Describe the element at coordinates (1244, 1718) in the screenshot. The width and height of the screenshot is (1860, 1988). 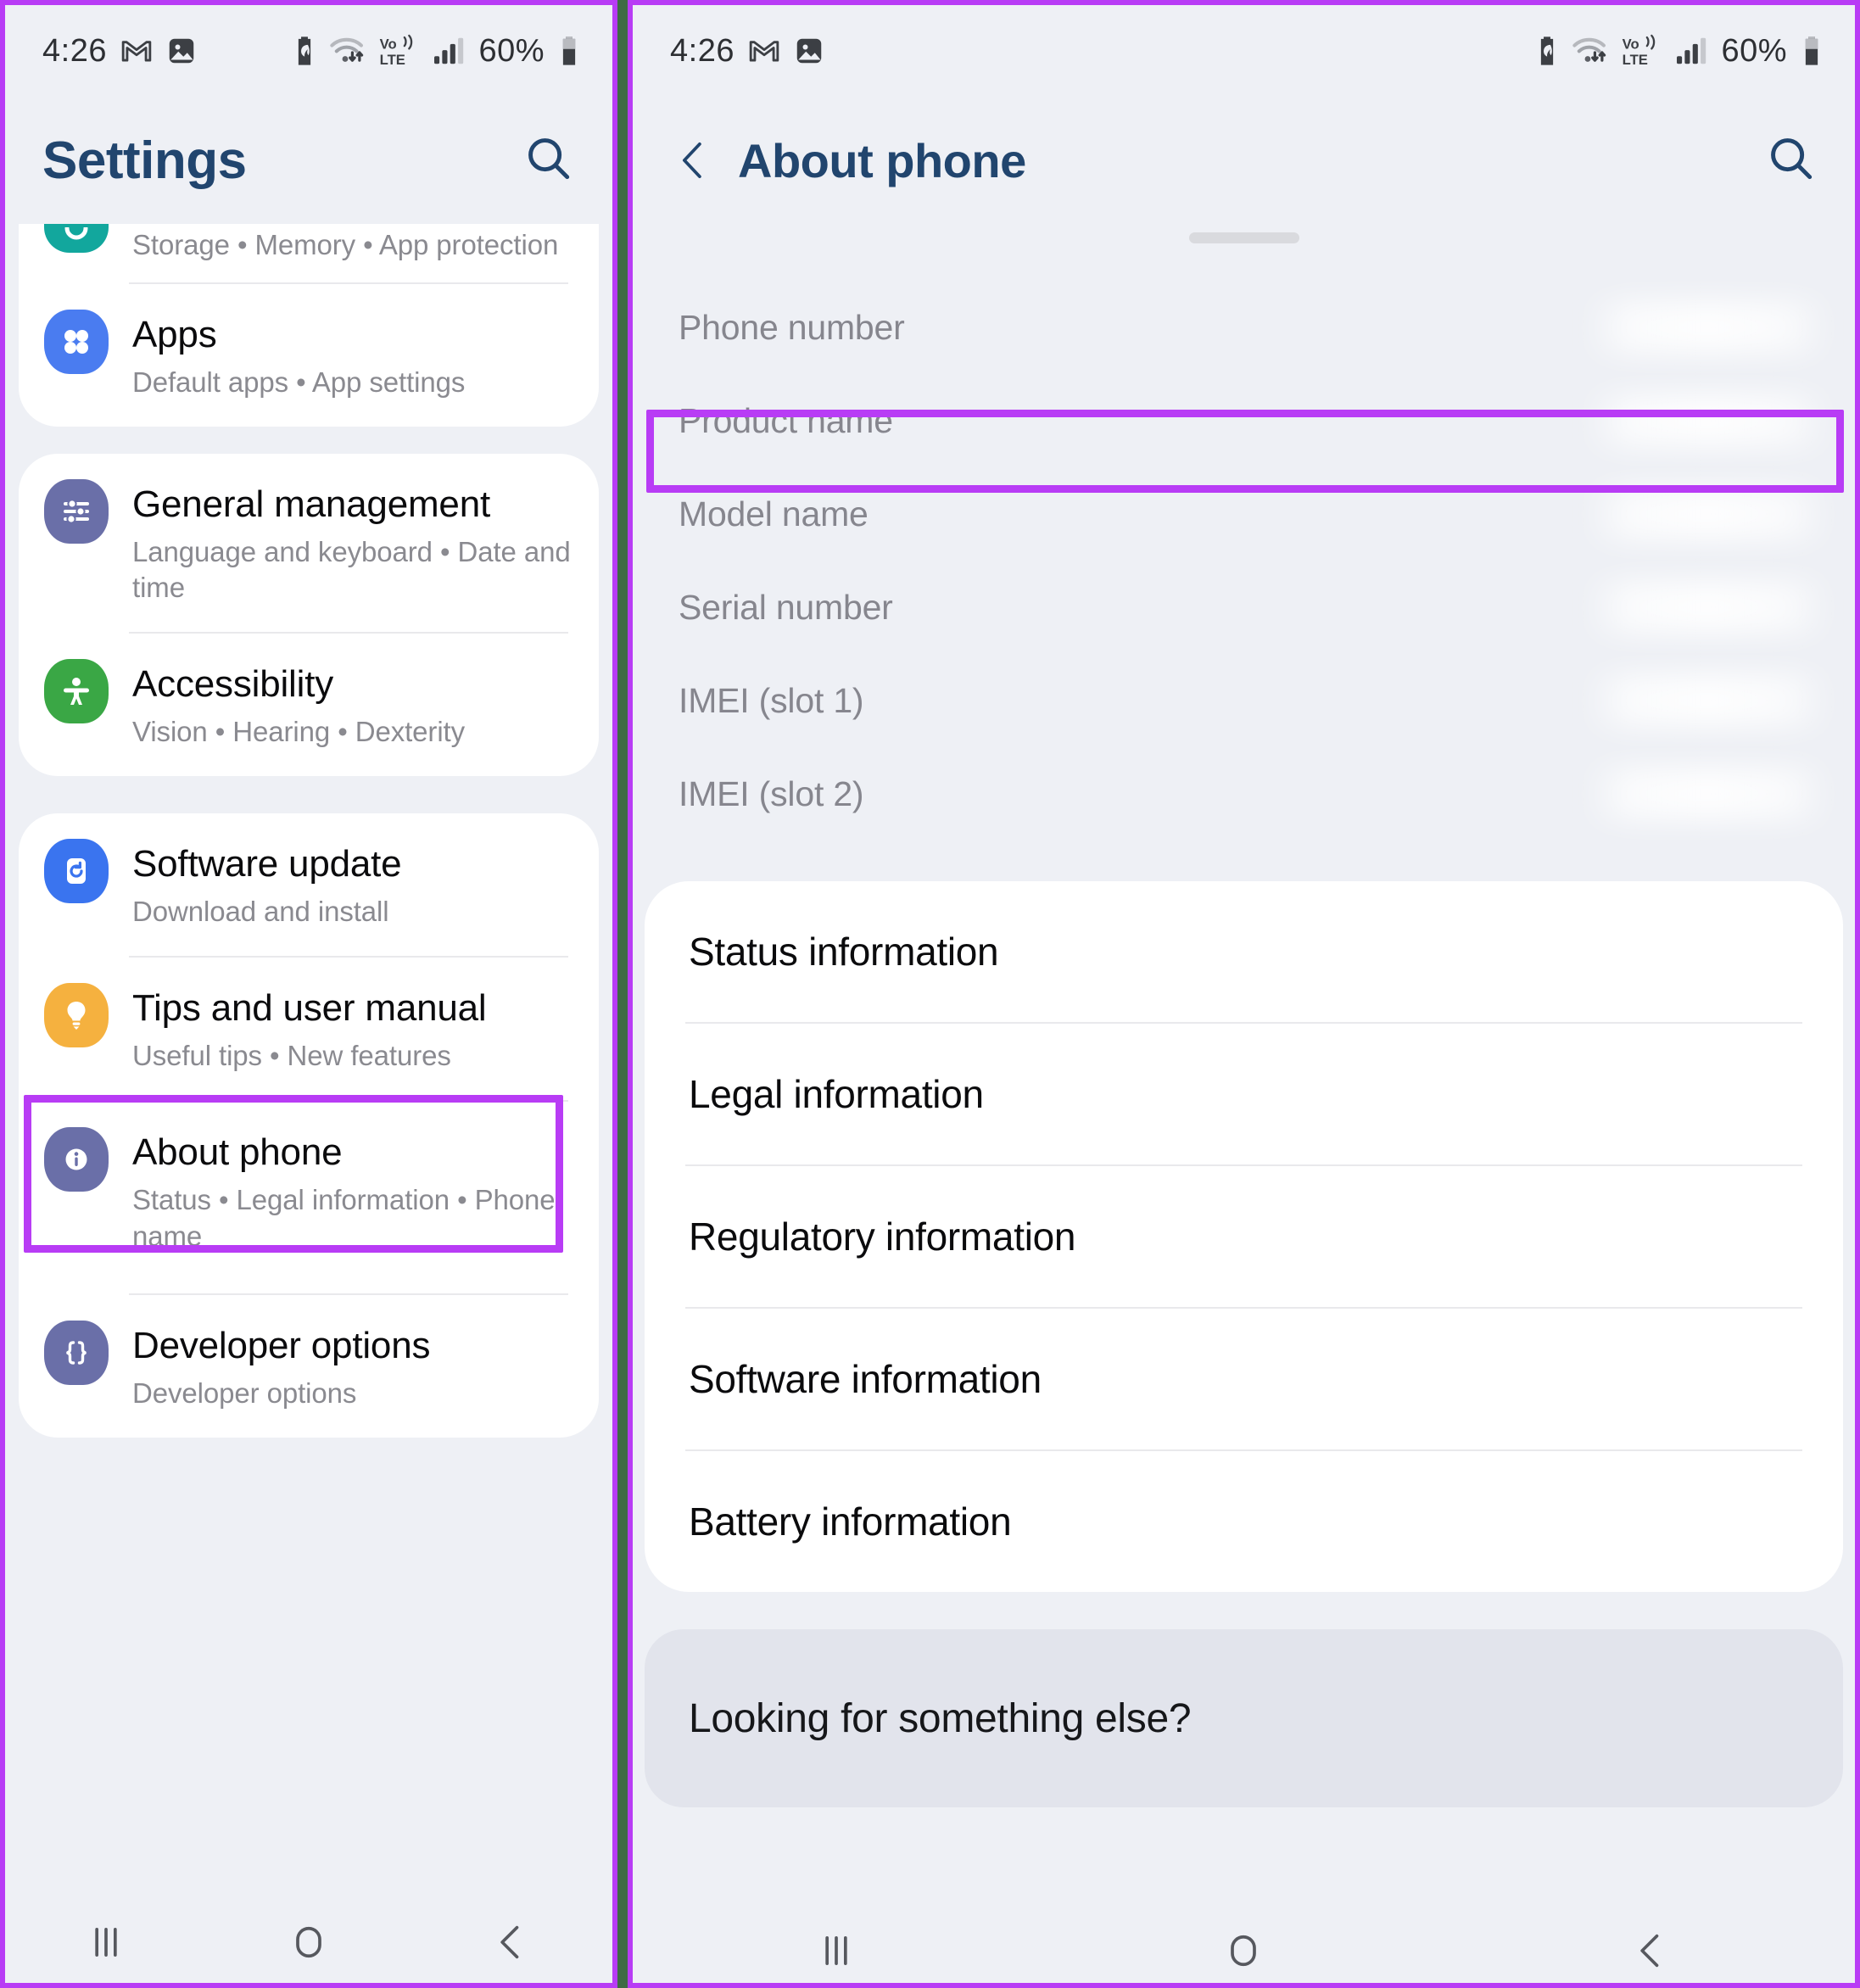
I see `looking-for-something-else-banner: Looking for something else?` at that location.